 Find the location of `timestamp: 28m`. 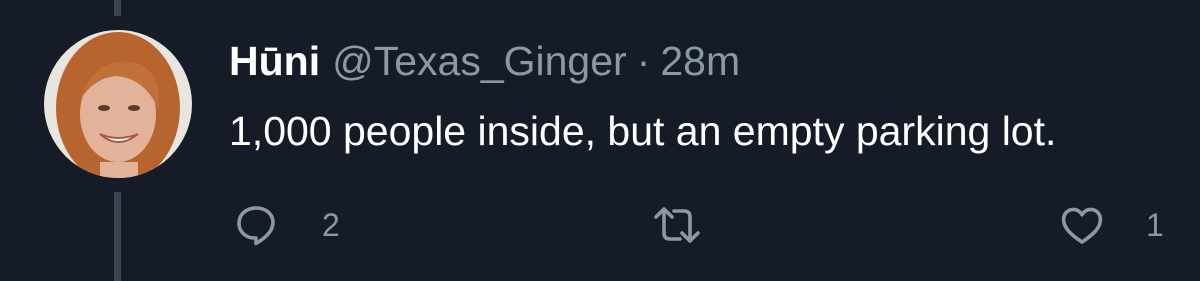

timestamp: 28m is located at coordinates (700, 61).